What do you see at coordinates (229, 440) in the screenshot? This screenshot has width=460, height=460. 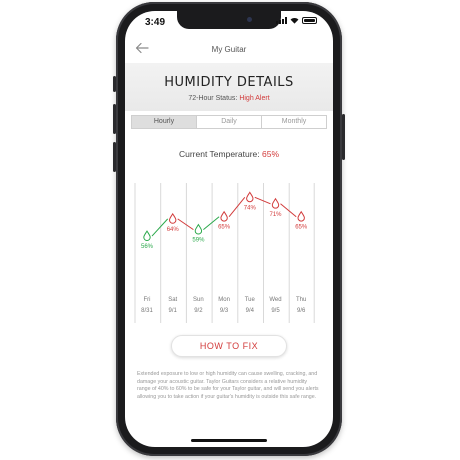 I see `home-indicator` at bounding box center [229, 440].